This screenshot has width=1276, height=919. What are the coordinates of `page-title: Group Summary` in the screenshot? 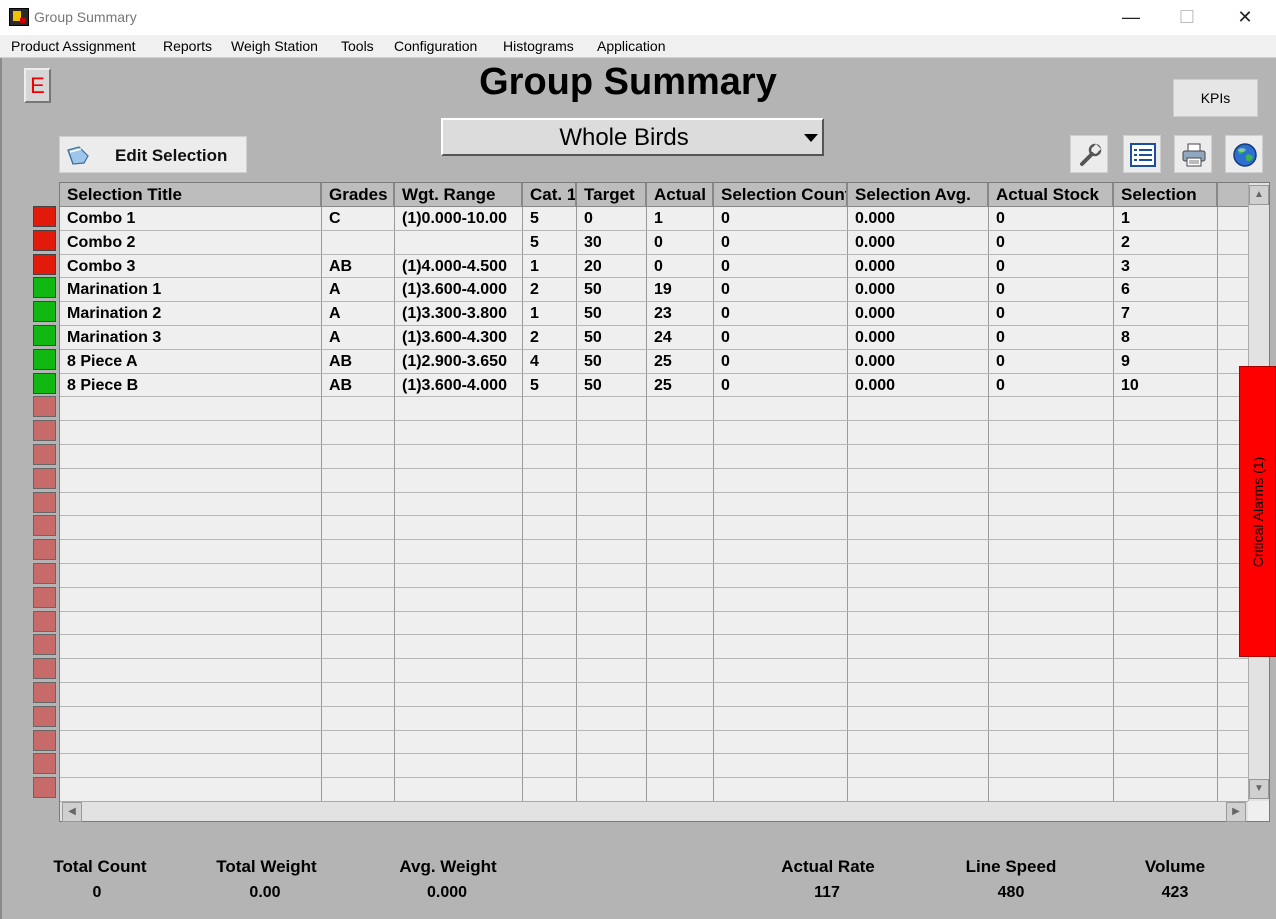 It's located at (628, 82).